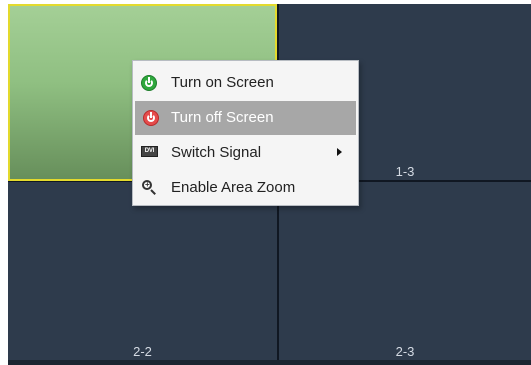 This screenshot has width=531, height=365. I want to click on zoom-icon: +, so click(149, 187).